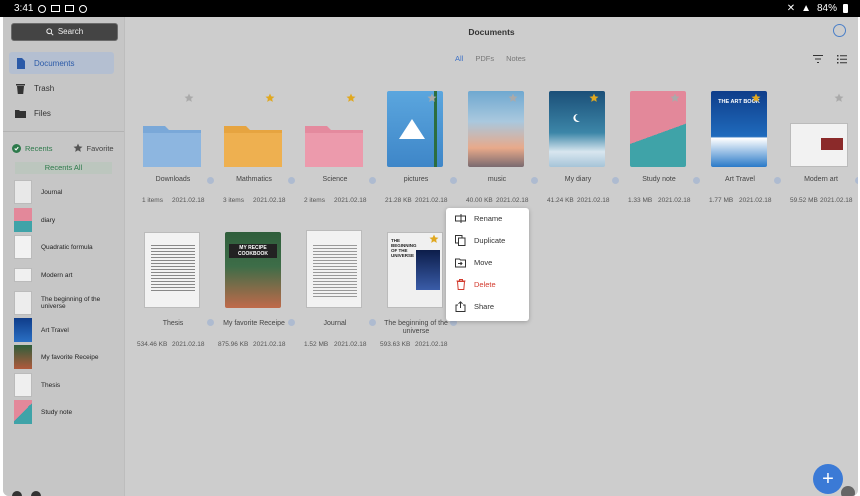 The height and width of the screenshot is (496, 860). I want to click on tab-all: All, so click(459, 58).